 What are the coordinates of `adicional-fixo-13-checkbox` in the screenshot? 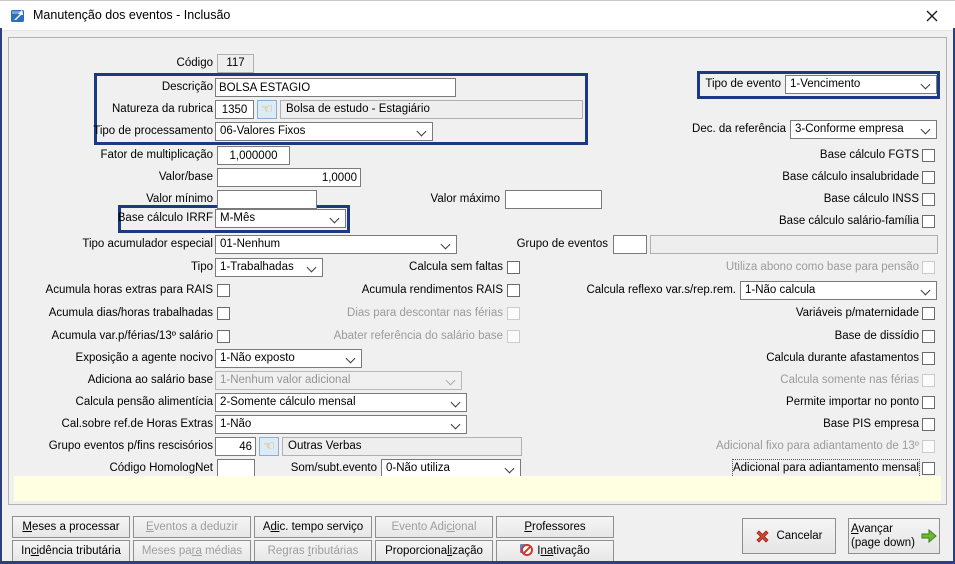 It's located at (928, 446).